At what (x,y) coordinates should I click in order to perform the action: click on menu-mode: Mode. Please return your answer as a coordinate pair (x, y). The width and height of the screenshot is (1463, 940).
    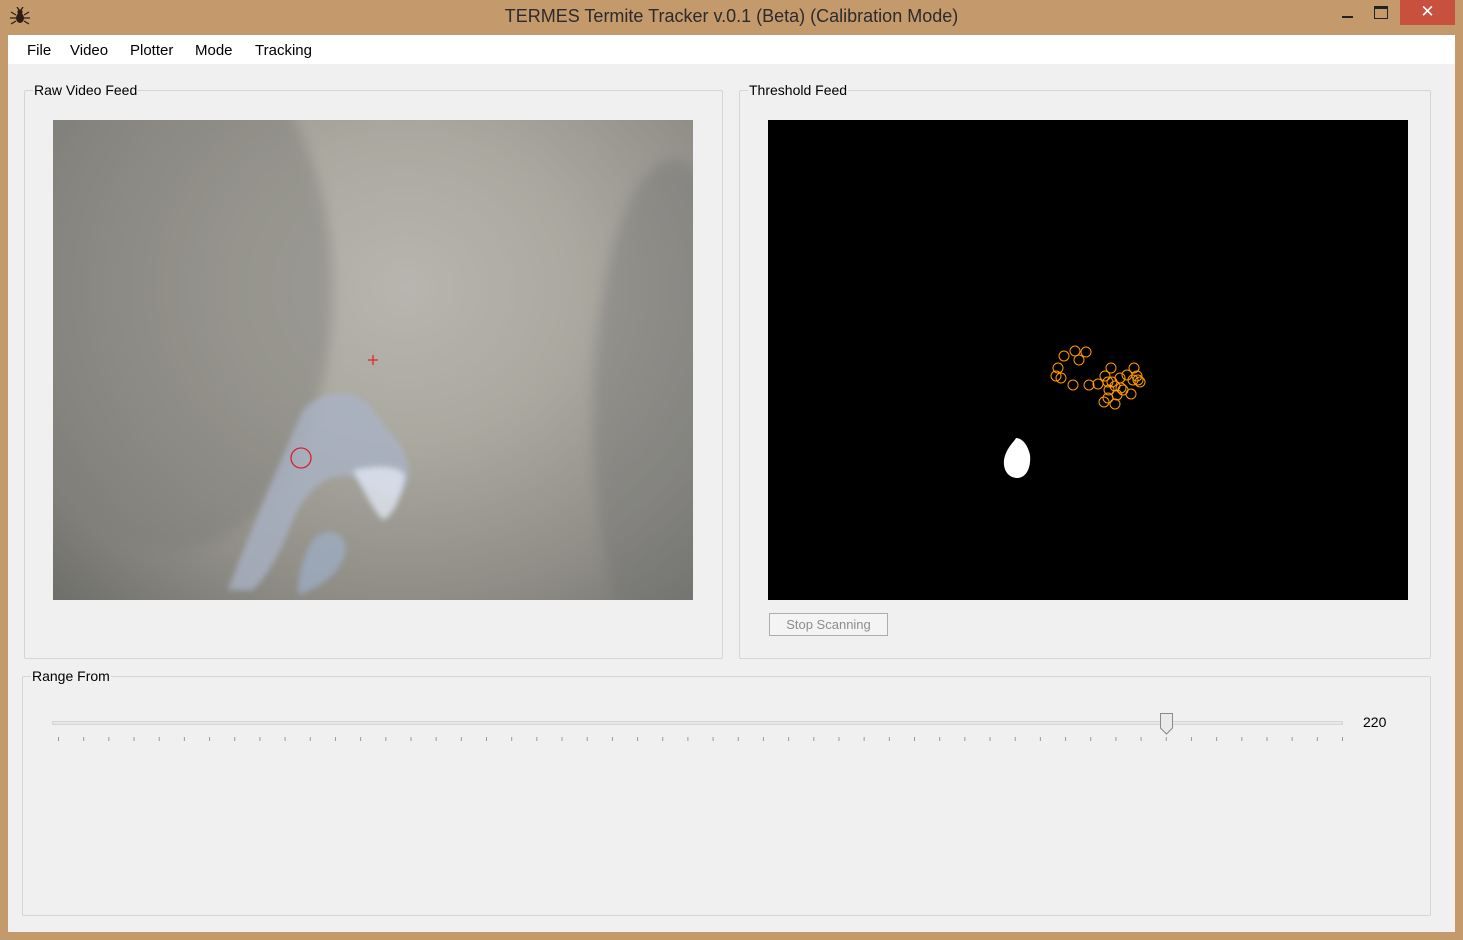
    Looking at the image, I should click on (214, 50).